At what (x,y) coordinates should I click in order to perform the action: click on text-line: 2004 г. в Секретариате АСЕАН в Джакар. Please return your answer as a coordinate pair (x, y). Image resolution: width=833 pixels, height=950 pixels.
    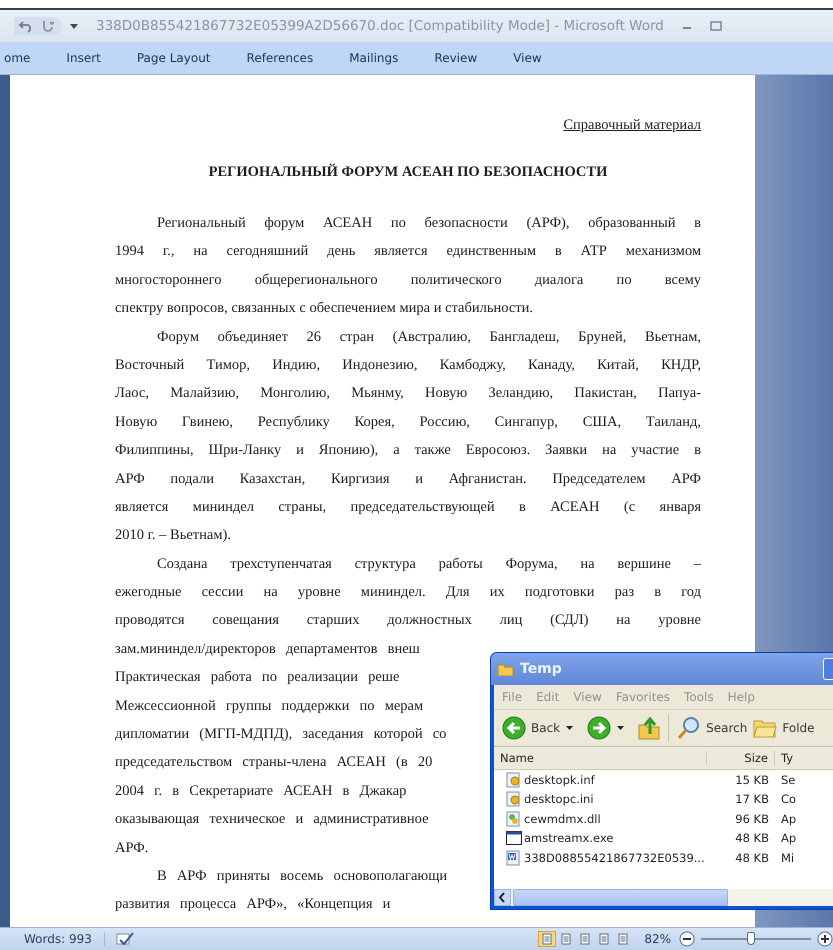
    Looking at the image, I should click on (260, 791).